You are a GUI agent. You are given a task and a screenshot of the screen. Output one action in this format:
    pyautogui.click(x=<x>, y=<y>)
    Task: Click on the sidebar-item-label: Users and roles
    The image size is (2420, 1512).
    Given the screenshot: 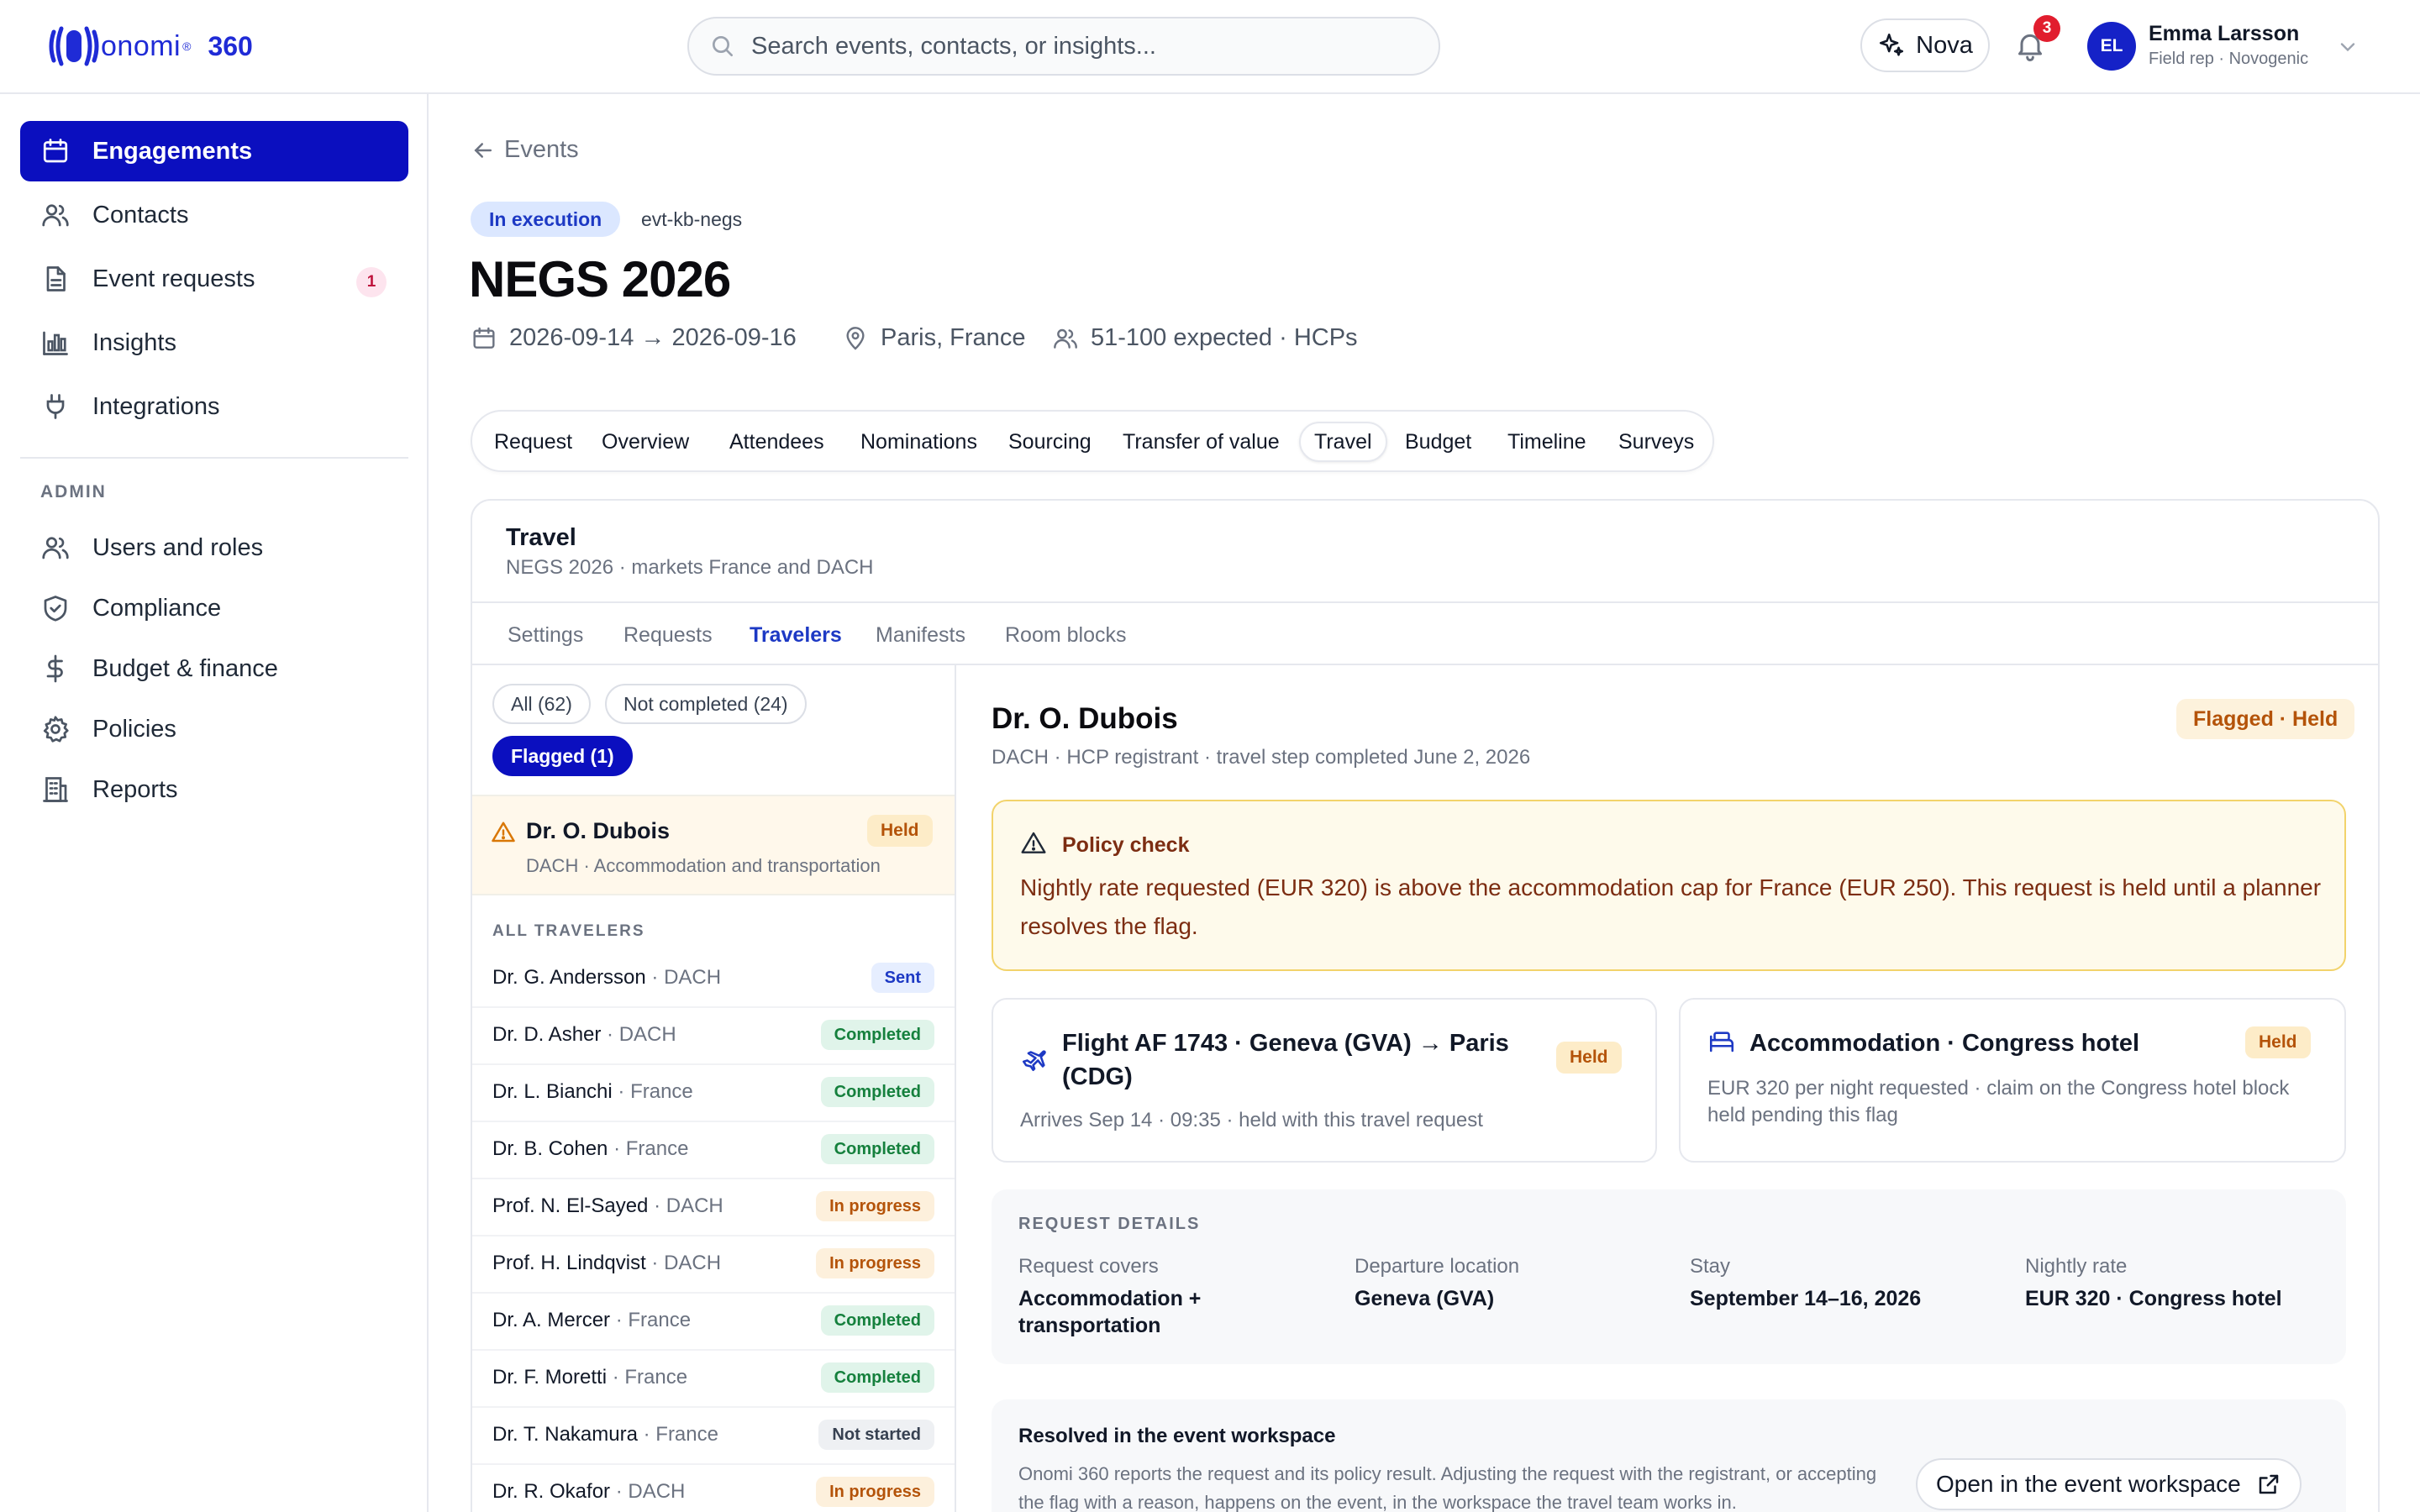 What is the action you would take?
    pyautogui.click(x=178, y=547)
    